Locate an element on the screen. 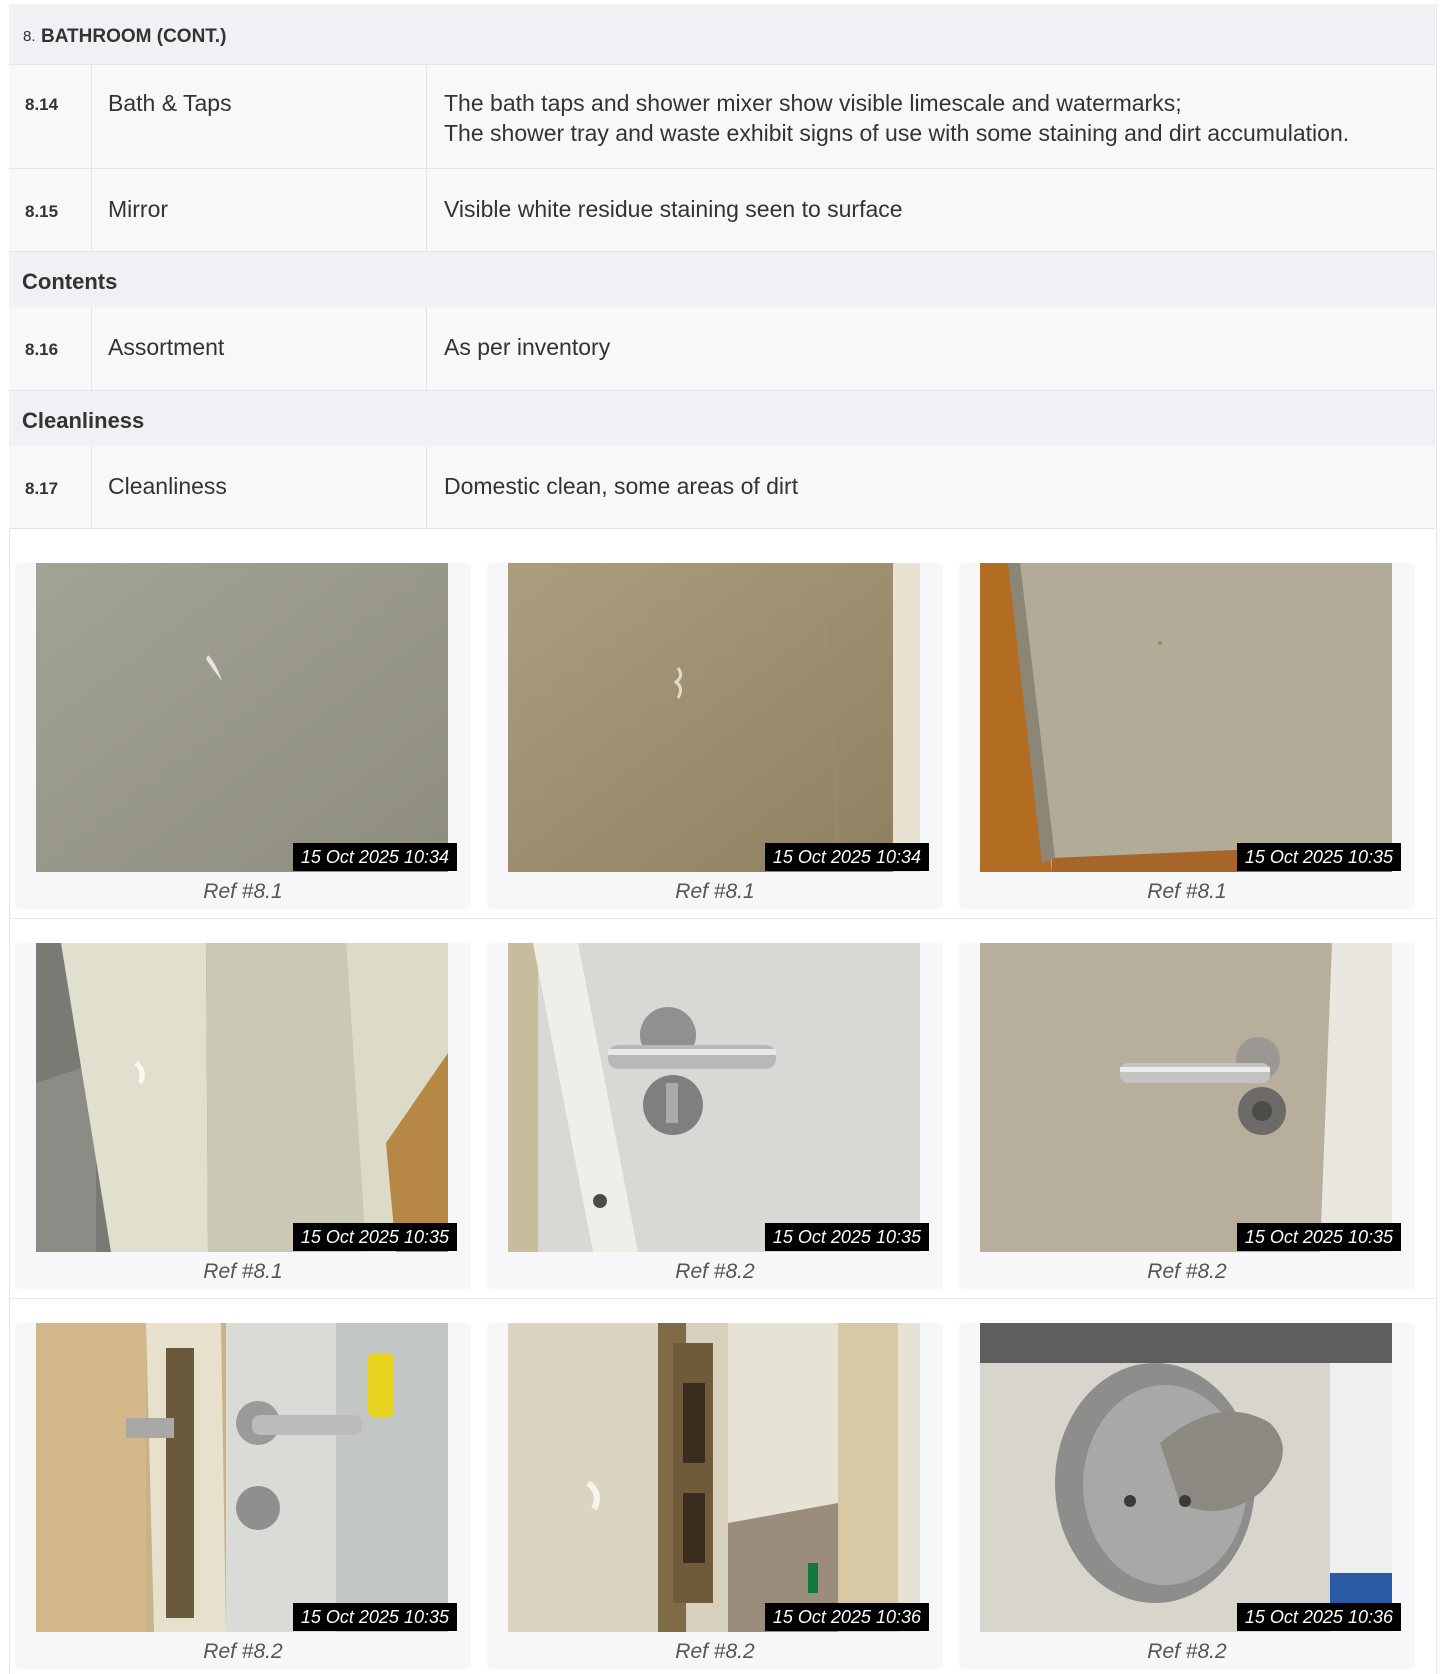  row-ref: 8.14 is located at coordinates (42, 104).